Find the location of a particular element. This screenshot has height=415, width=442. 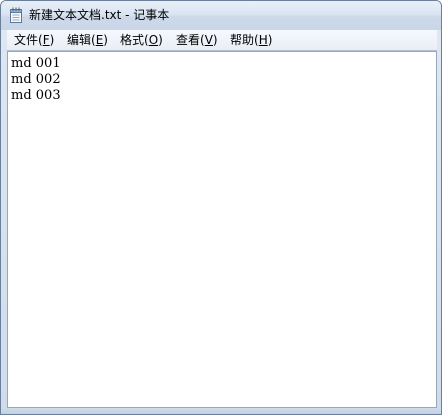

menu-bar: 文件(F) 编辑(E) 格式(O) 查看(V) 帮助(H) is located at coordinates (222, 40).